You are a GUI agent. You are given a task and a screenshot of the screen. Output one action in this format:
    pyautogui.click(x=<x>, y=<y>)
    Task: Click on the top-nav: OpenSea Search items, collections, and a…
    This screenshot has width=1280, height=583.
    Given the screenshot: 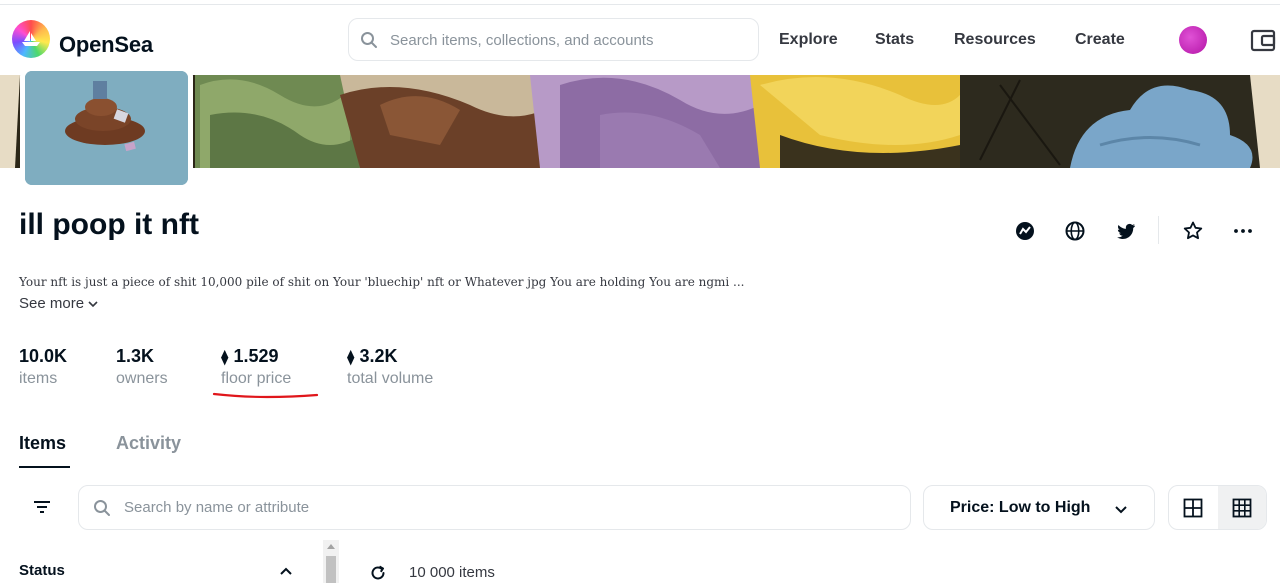 What is the action you would take?
    pyautogui.click(x=640, y=40)
    